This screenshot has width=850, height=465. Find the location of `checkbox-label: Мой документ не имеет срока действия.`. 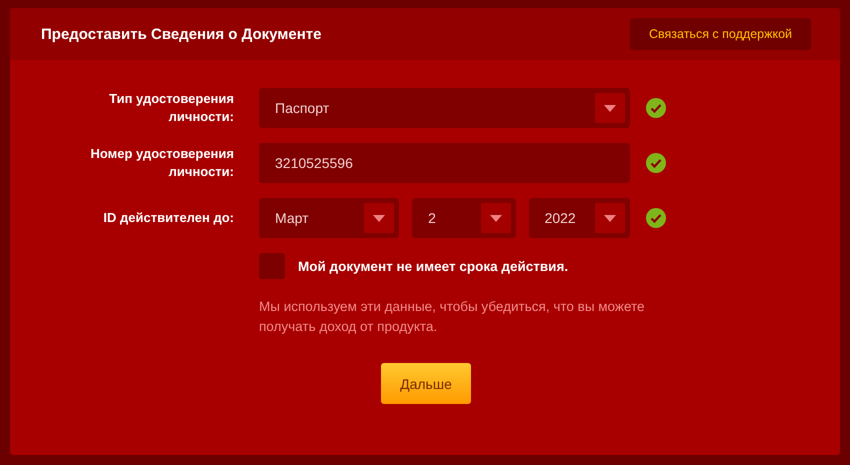

checkbox-label: Мой документ не имеет срока действия. is located at coordinates (433, 266).